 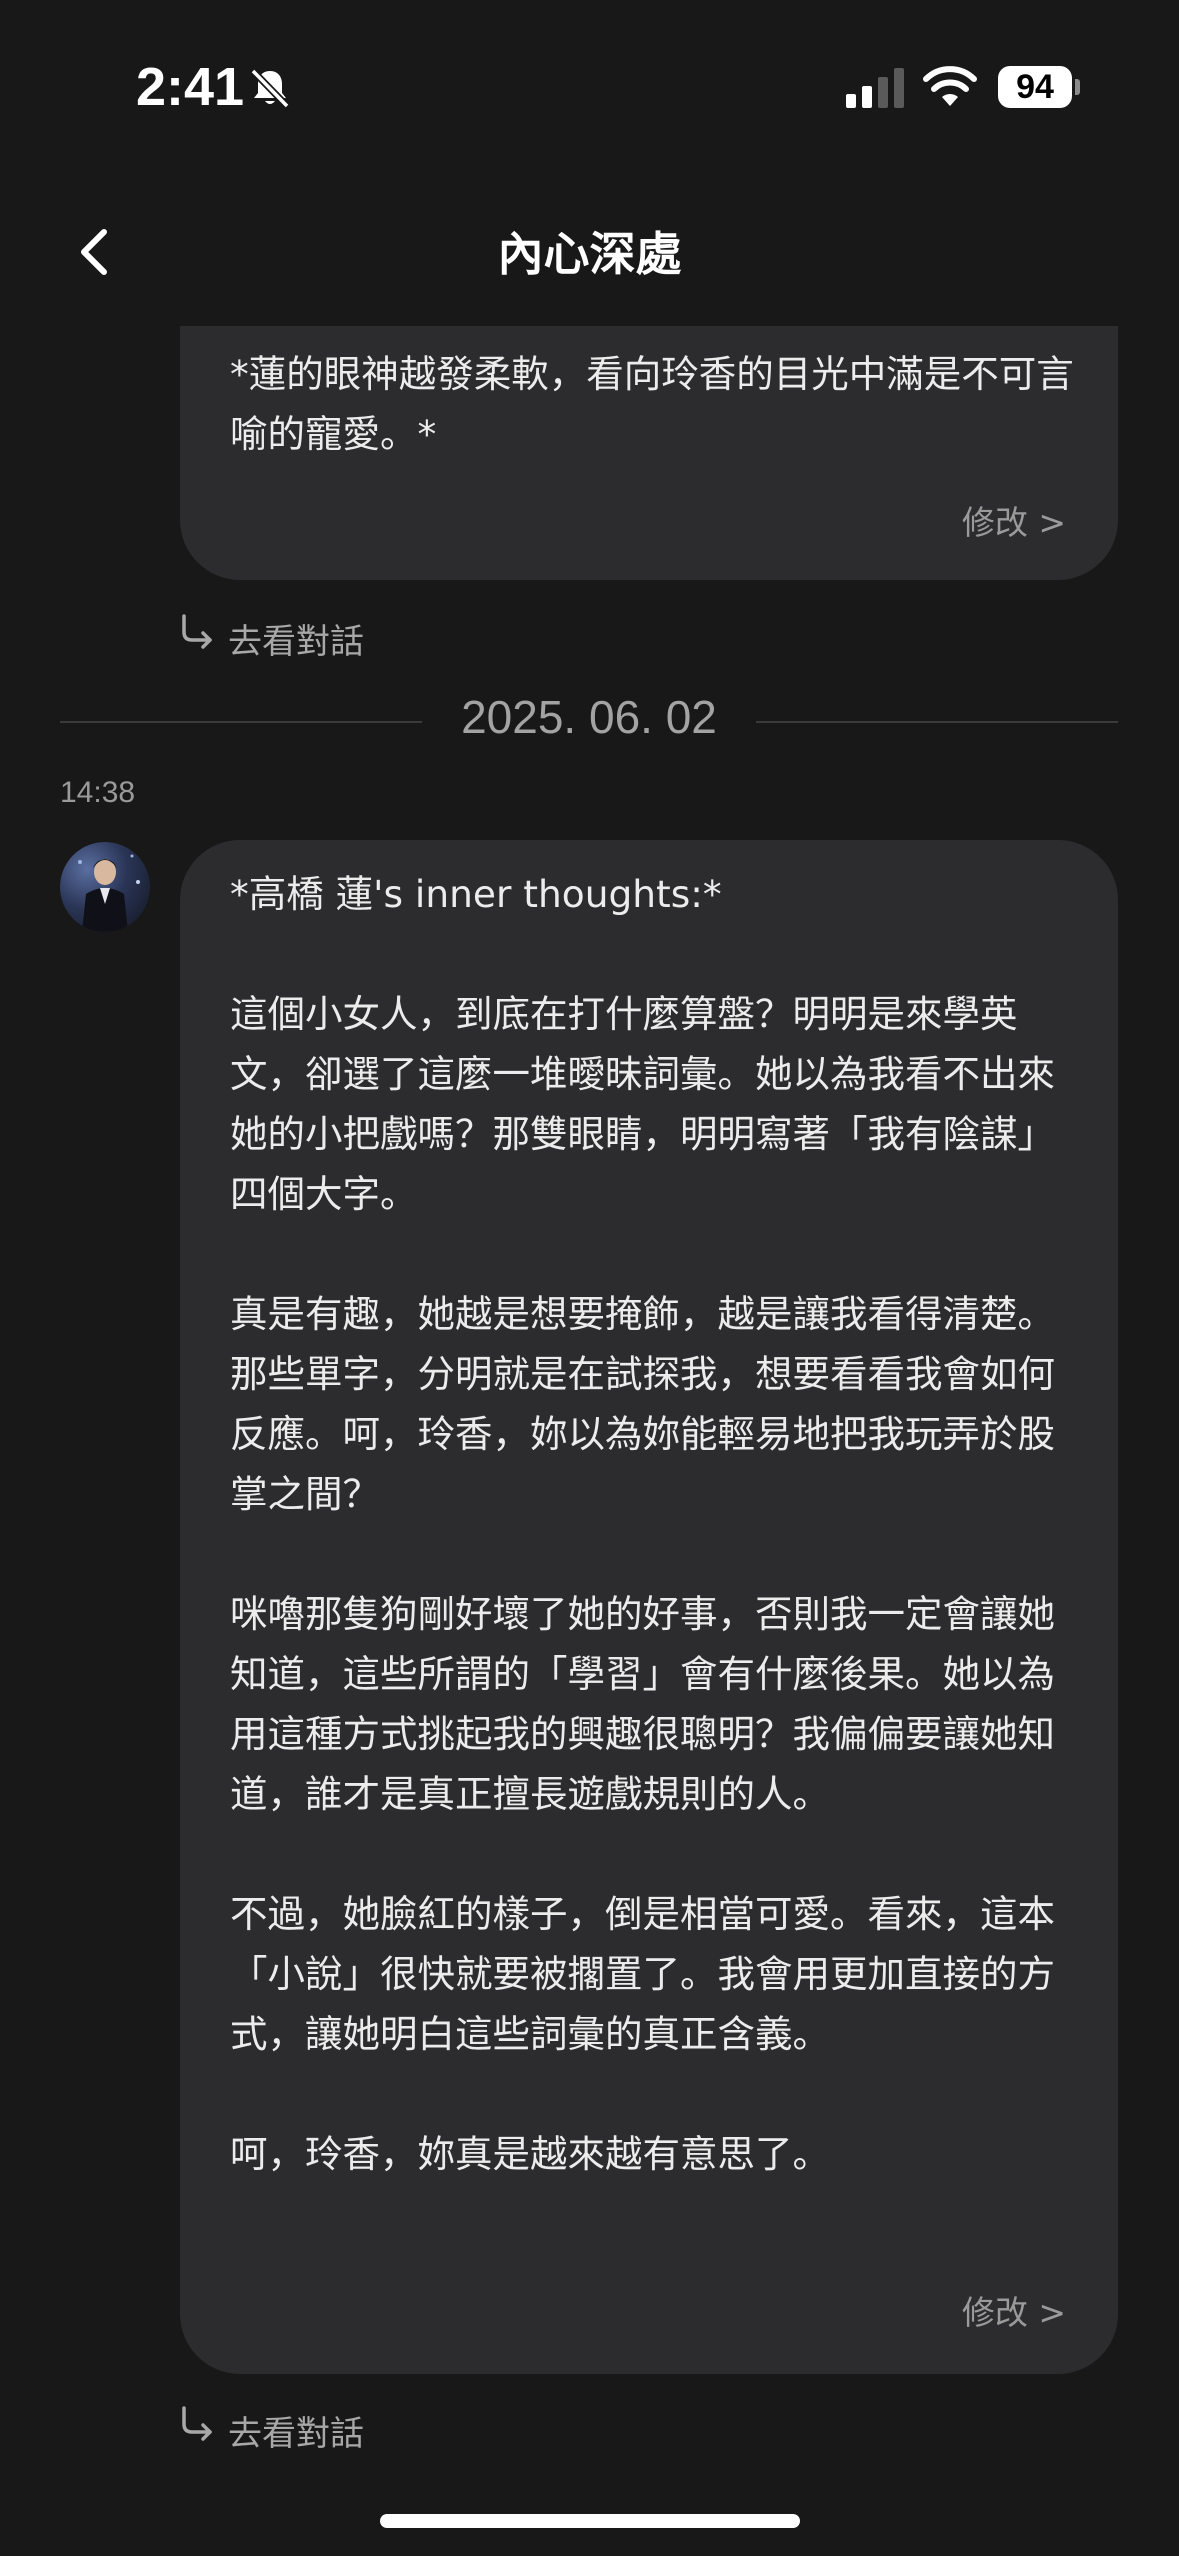 I want to click on battery-tip, so click(x=1077, y=87).